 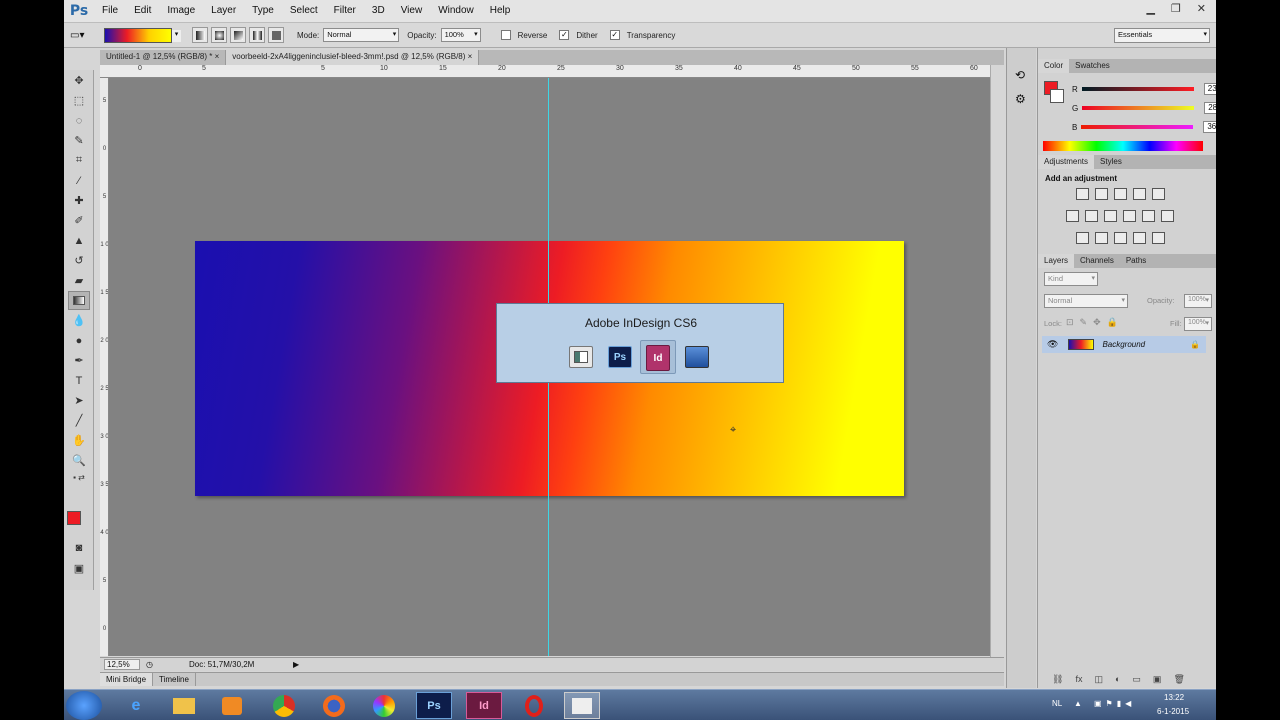 I want to click on pinwheel-icon, so click(x=384, y=705).